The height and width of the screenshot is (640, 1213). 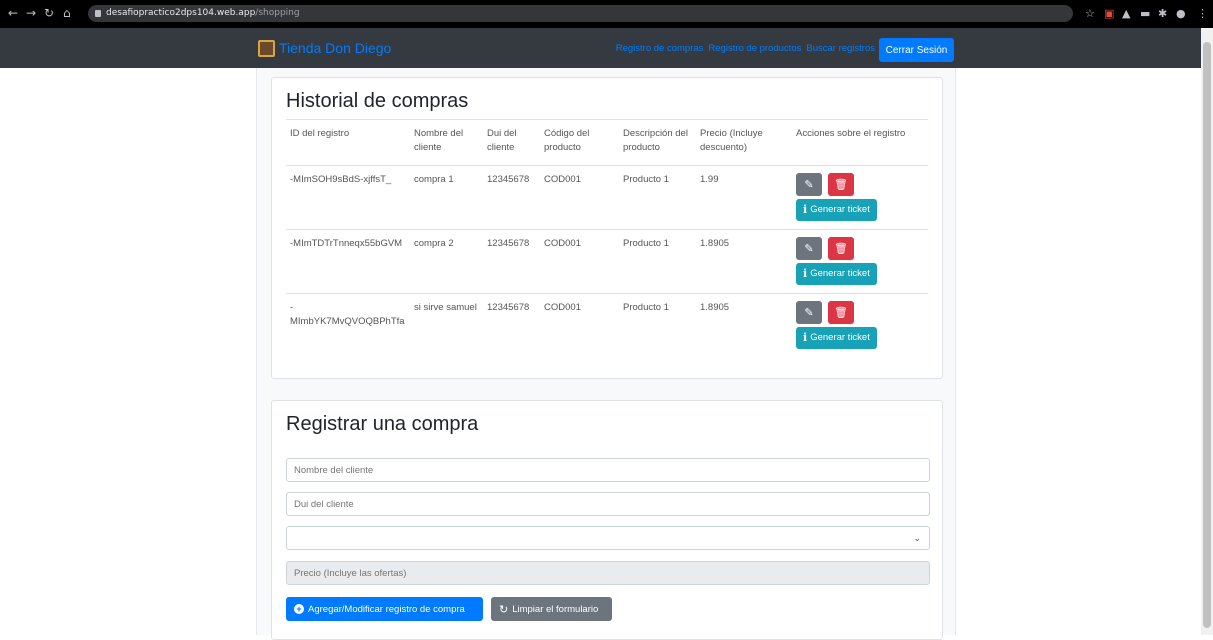 What do you see at coordinates (608, 470) in the screenshot?
I see `client-name-input` at bounding box center [608, 470].